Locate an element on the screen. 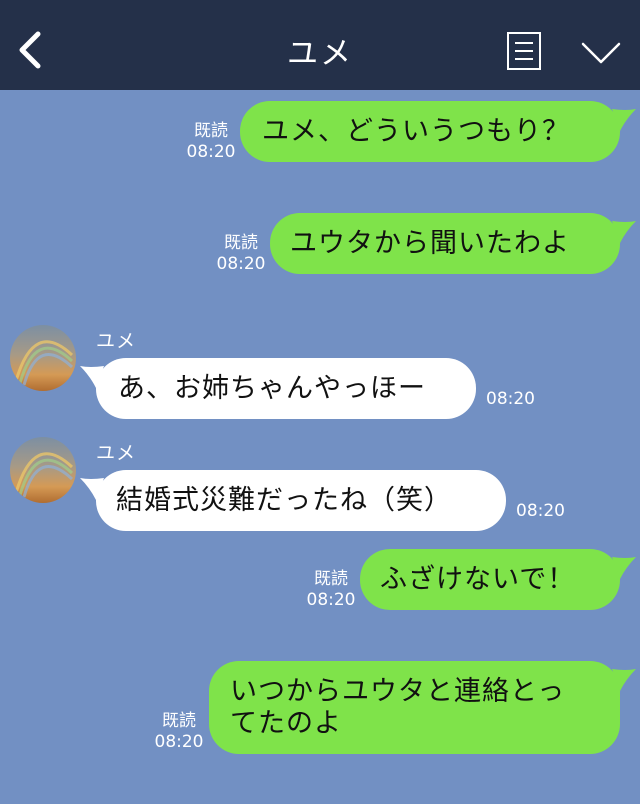 This screenshot has width=640, height=804. message-bubble-outgoing: いつからユウタと連絡とっ てたのよ is located at coordinates (422, 707).